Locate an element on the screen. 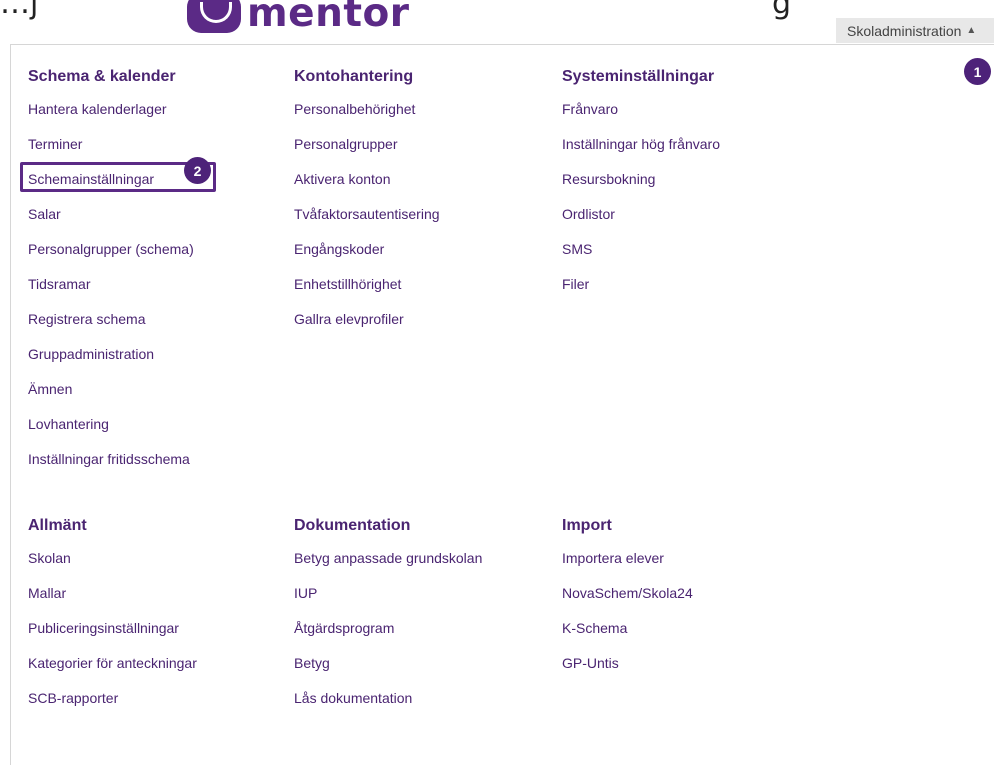 This screenshot has width=994, height=765. menu-item-sms: SMS is located at coordinates (641, 249).